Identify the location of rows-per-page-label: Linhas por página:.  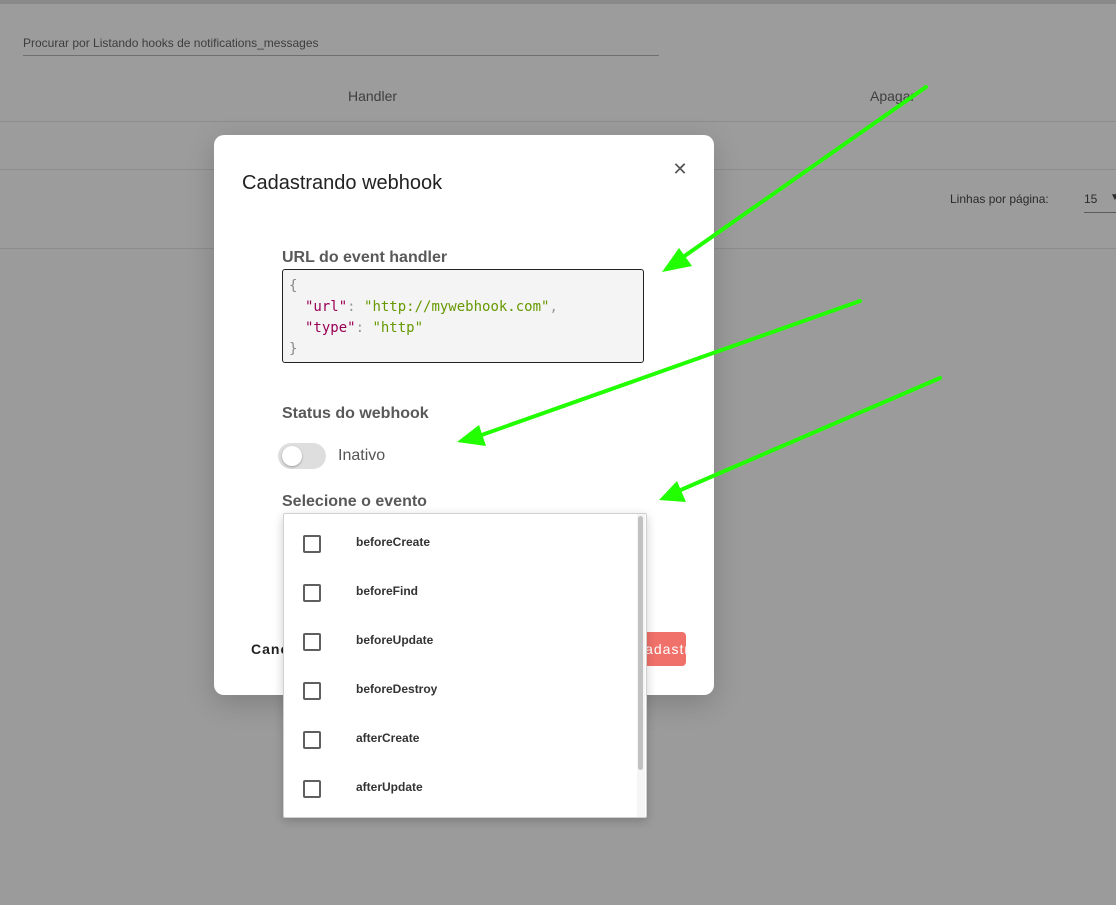
(999, 199).